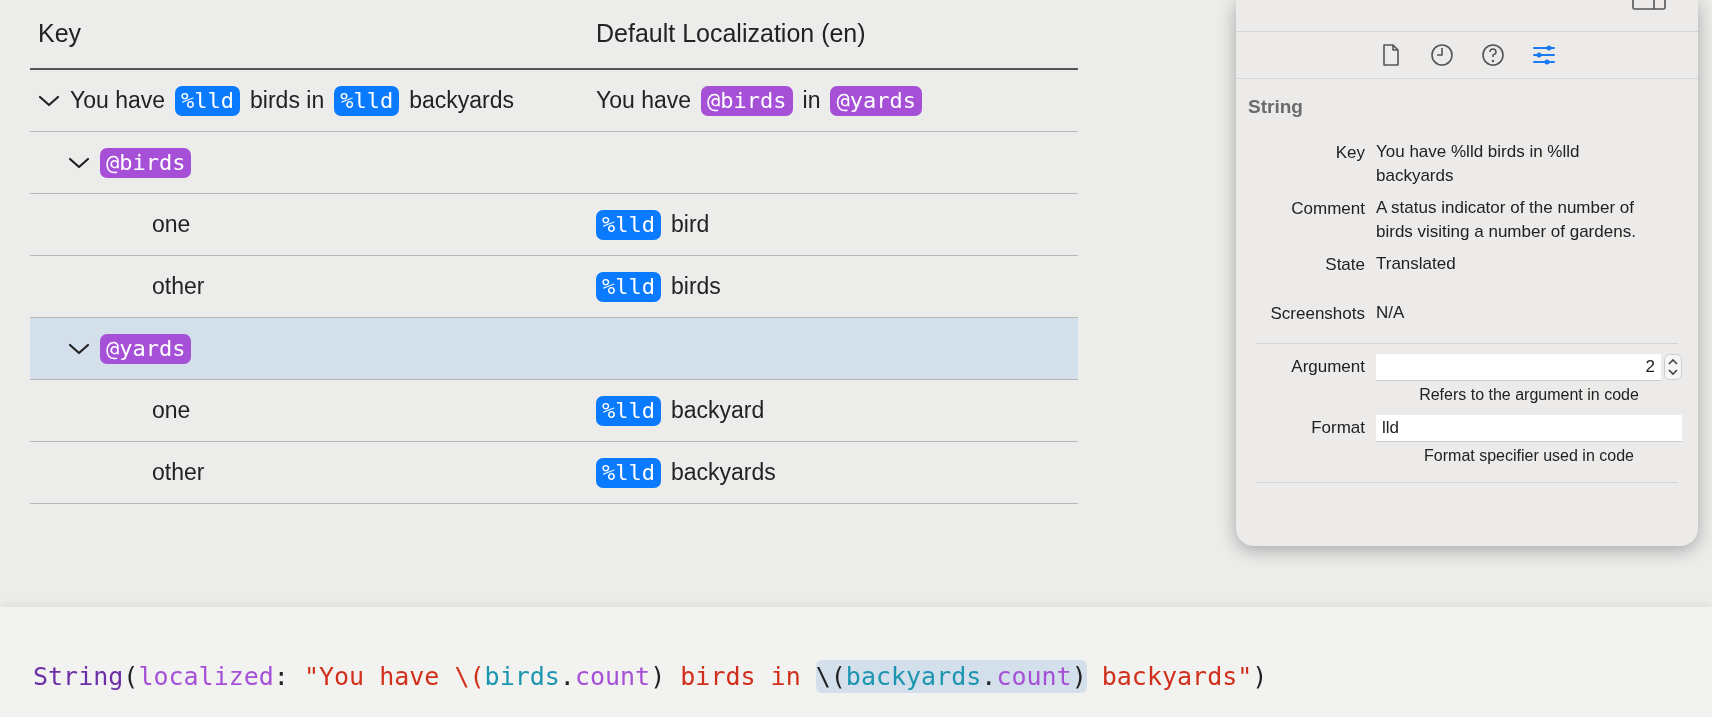  Describe the element at coordinates (951, 677) in the screenshot. I see `highlighted-expression: \(backyards.count)` at that location.